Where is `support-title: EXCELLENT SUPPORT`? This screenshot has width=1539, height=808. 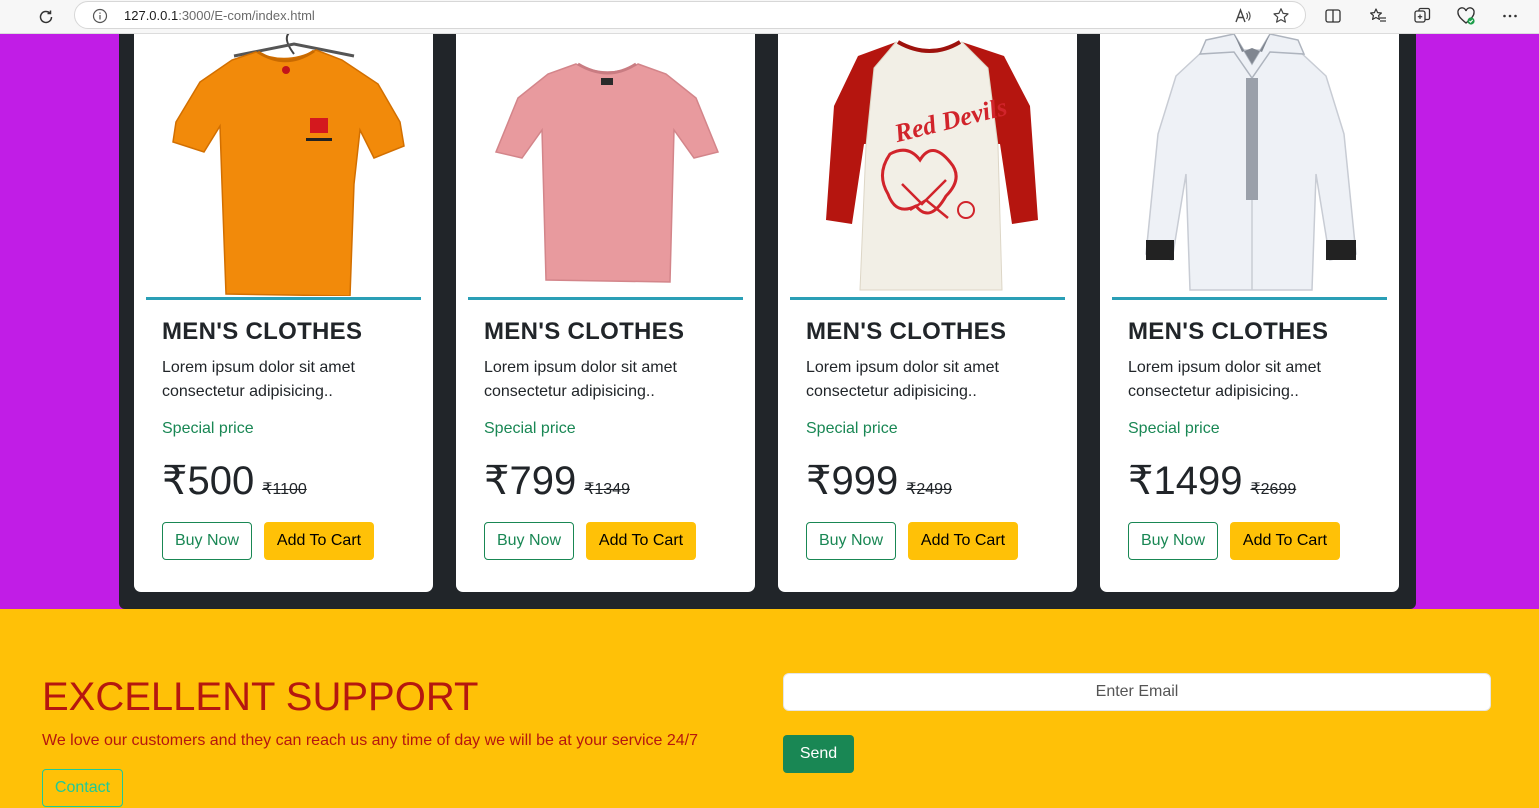 support-title: EXCELLENT SUPPORT is located at coordinates (260, 697).